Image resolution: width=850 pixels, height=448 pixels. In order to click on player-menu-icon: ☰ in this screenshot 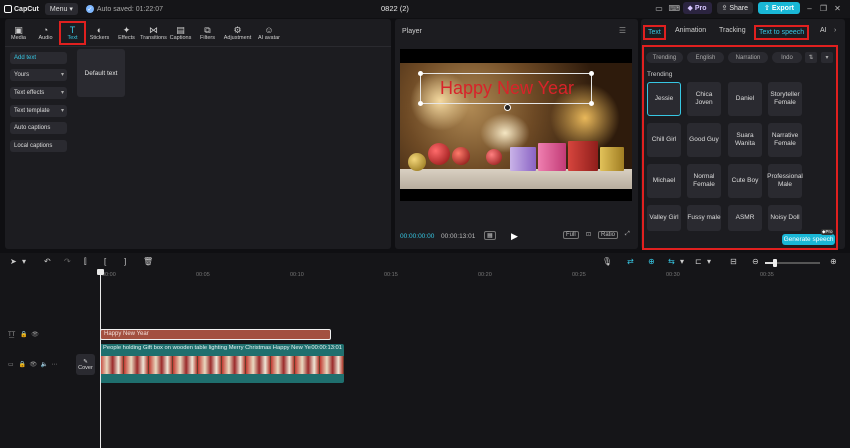, I will do `click(622, 30)`.